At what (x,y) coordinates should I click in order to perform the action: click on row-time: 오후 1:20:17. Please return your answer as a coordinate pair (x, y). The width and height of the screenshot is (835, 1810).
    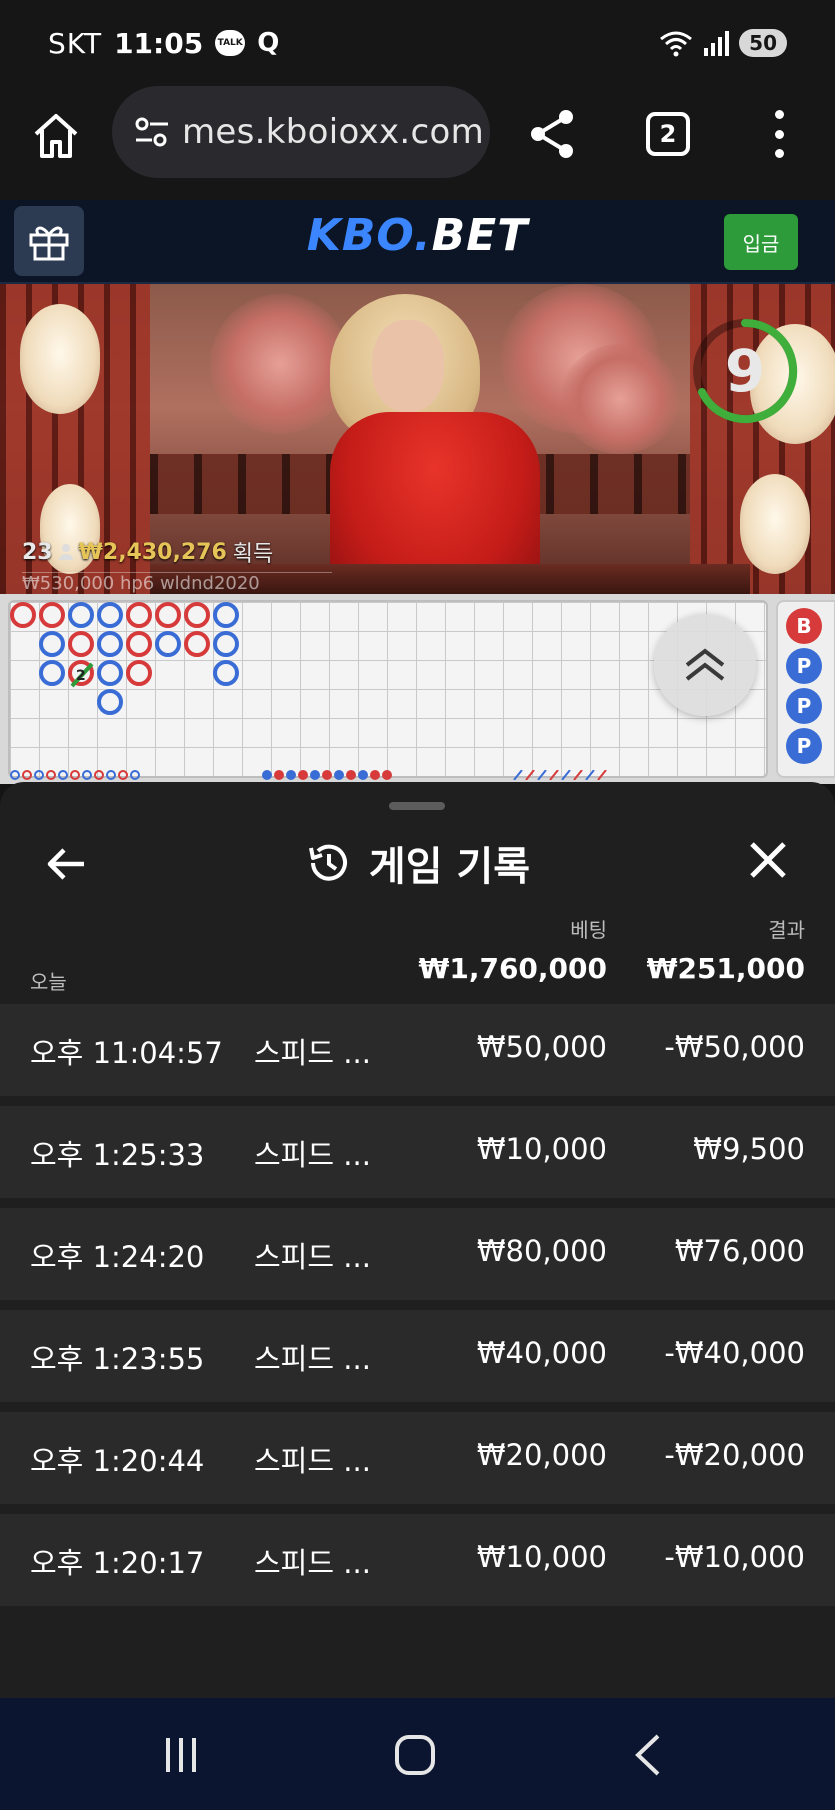
    Looking at the image, I should click on (117, 1563).